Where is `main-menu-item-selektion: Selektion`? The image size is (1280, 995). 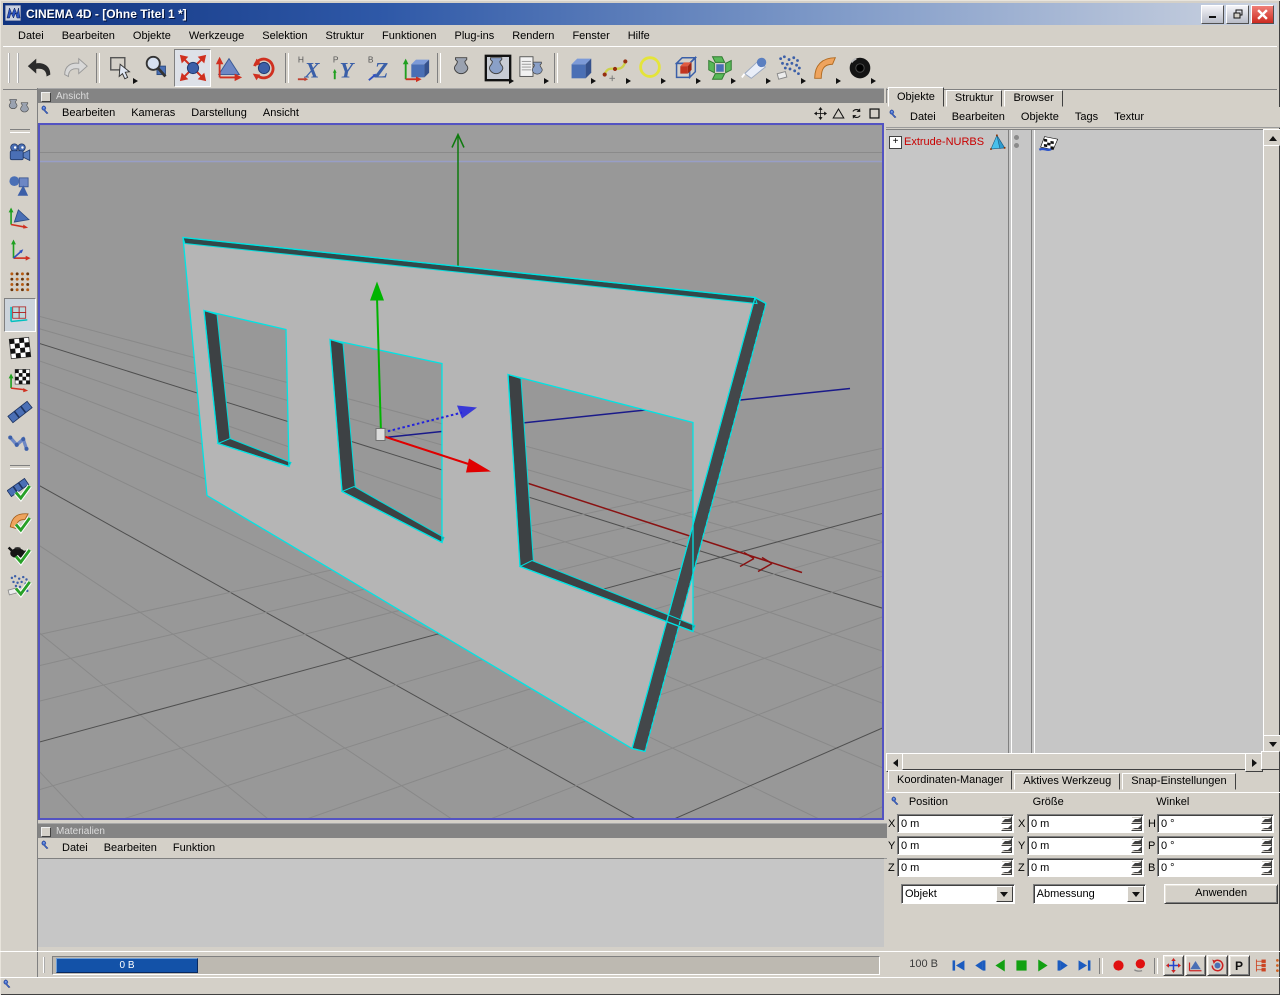 main-menu-item-selektion: Selektion is located at coordinates (284, 36).